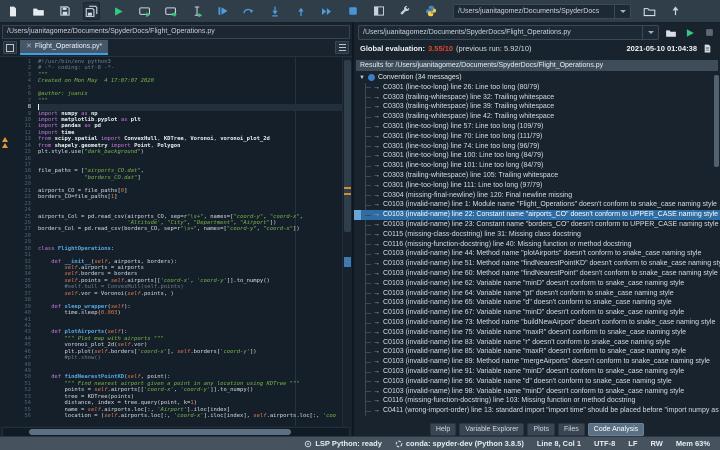 This screenshot has height=450, width=720. What do you see at coordinates (10, 47) in the screenshot?
I see `browse-tabs-button` at bounding box center [10, 47].